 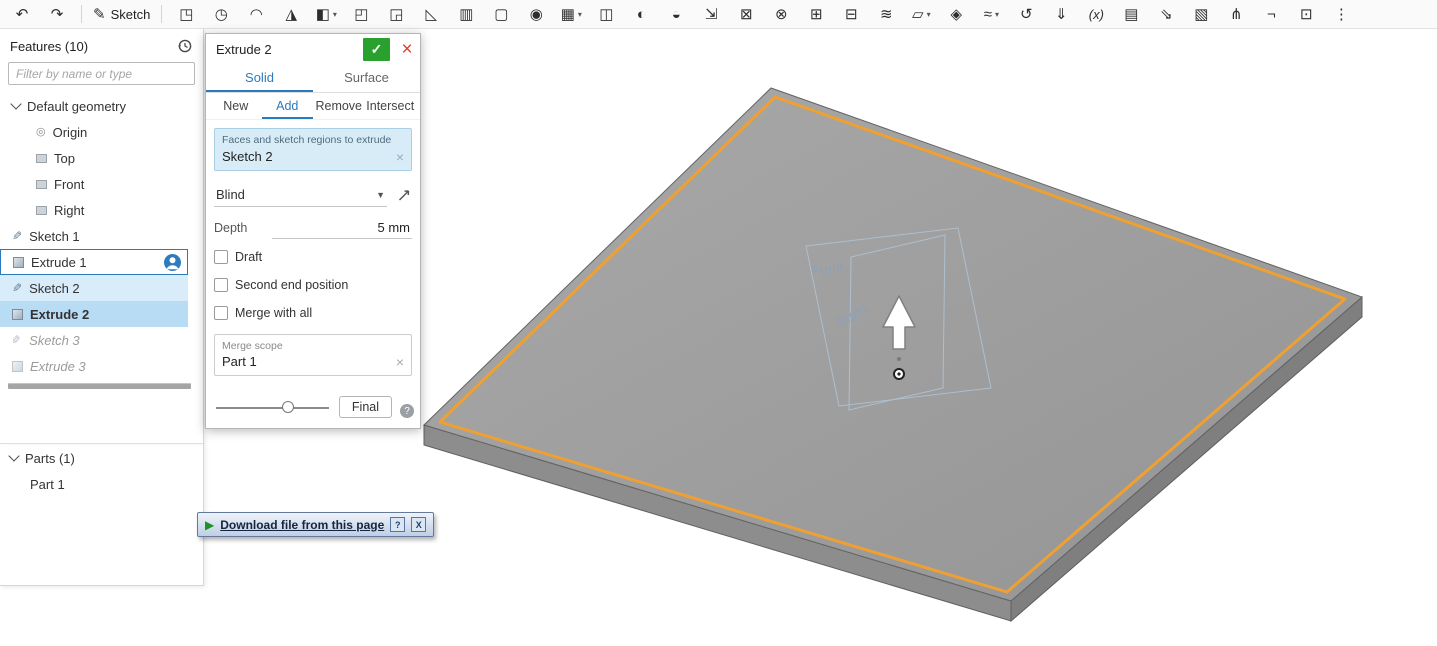 I want to click on table-icon: ▧, so click(x=1201, y=14).